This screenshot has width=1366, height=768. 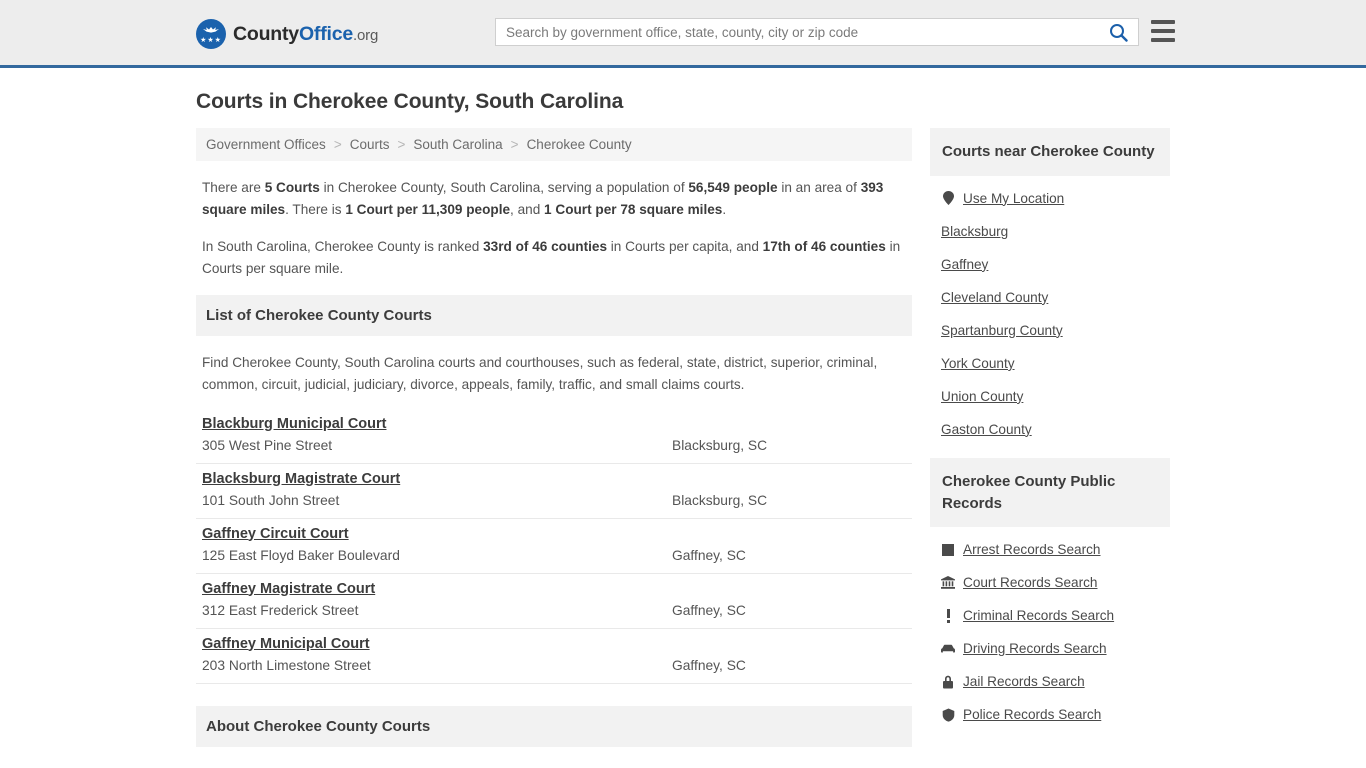 I want to click on court-name-link: Blackburg Municipal Court, so click(x=294, y=424).